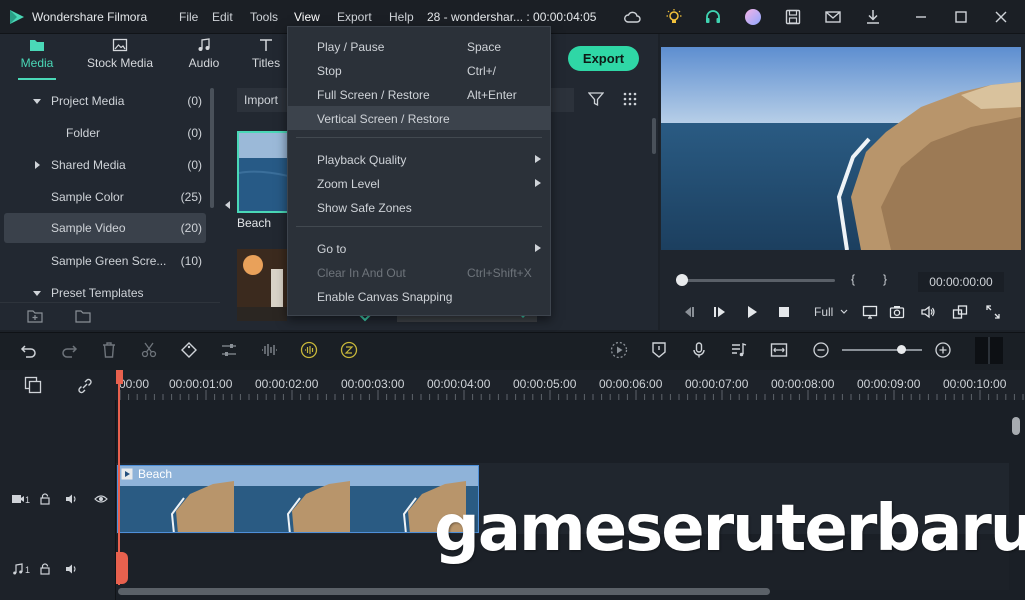 This screenshot has height=600, width=1025. What do you see at coordinates (630, 99) in the screenshot?
I see `grid-view-icon` at bounding box center [630, 99].